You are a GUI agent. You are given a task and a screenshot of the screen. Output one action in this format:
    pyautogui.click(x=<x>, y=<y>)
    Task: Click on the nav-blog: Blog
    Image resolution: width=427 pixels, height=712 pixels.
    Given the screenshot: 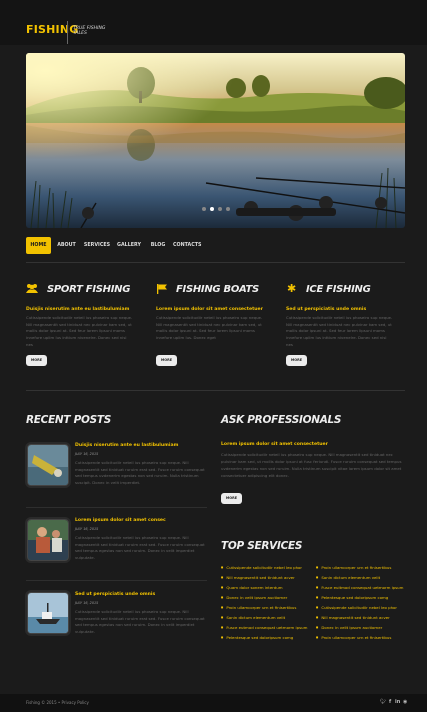 What is the action you would take?
    pyautogui.click(x=158, y=245)
    